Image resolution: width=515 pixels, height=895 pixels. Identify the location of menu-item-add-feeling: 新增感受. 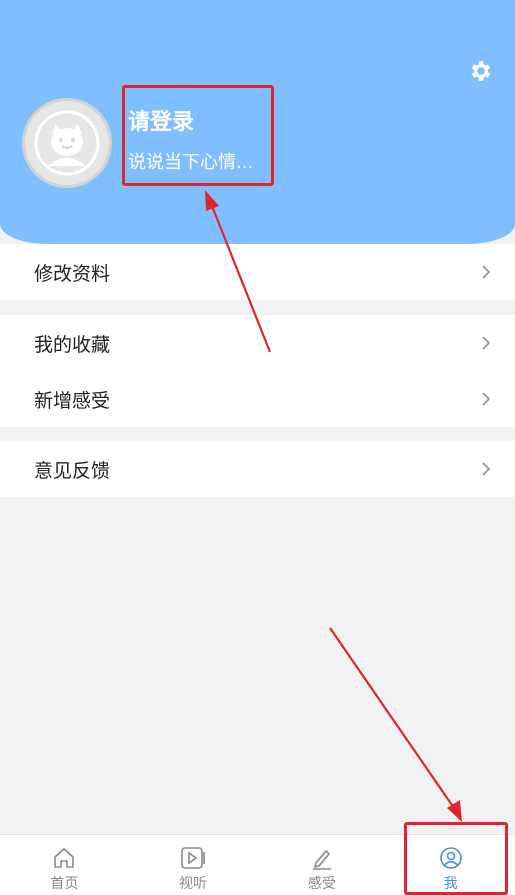
(257, 399).